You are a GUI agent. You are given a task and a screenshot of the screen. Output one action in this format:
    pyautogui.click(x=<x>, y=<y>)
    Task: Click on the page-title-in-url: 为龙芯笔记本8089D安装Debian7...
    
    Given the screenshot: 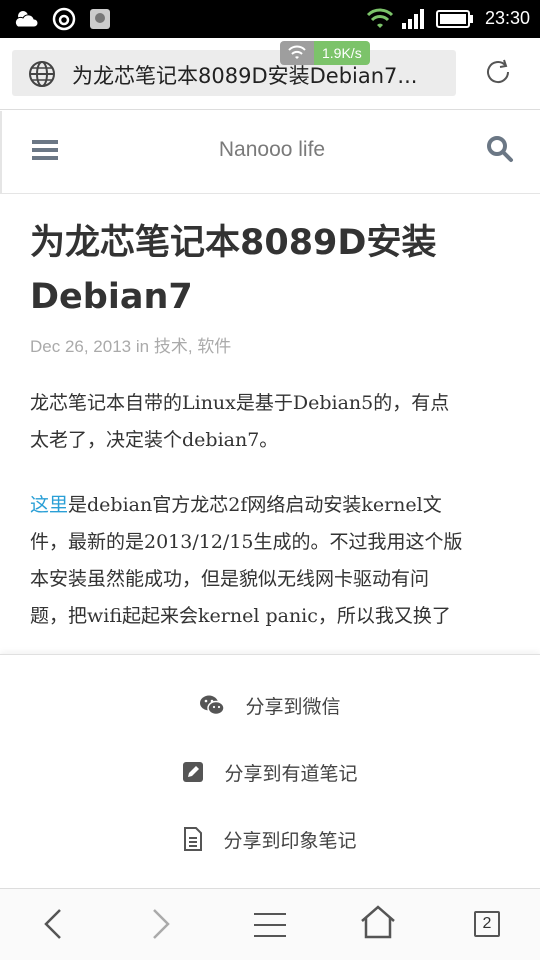 What is the action you would take?
    pyautogui.click(x=245, y=76)
    